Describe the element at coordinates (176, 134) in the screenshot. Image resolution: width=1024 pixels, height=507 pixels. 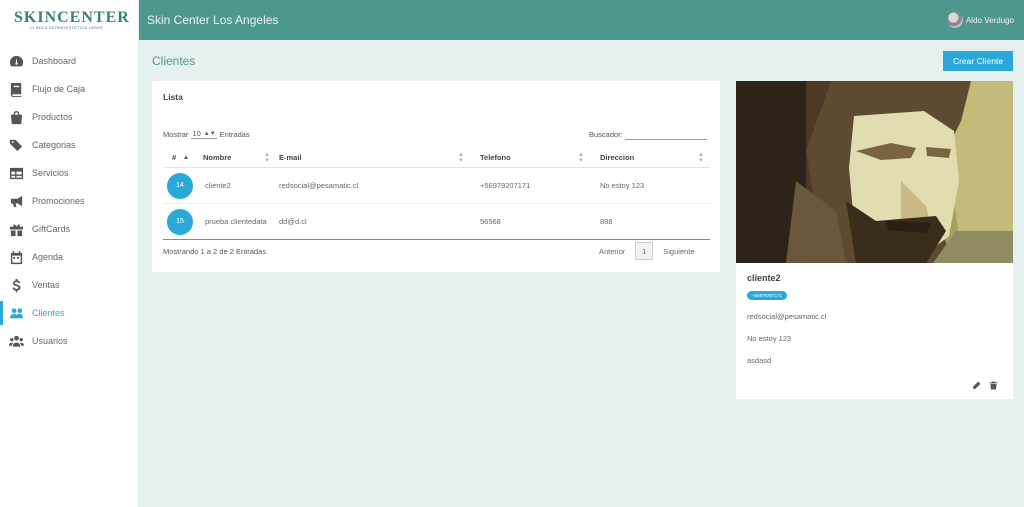
I see `show-label: Mostrar` at that location.